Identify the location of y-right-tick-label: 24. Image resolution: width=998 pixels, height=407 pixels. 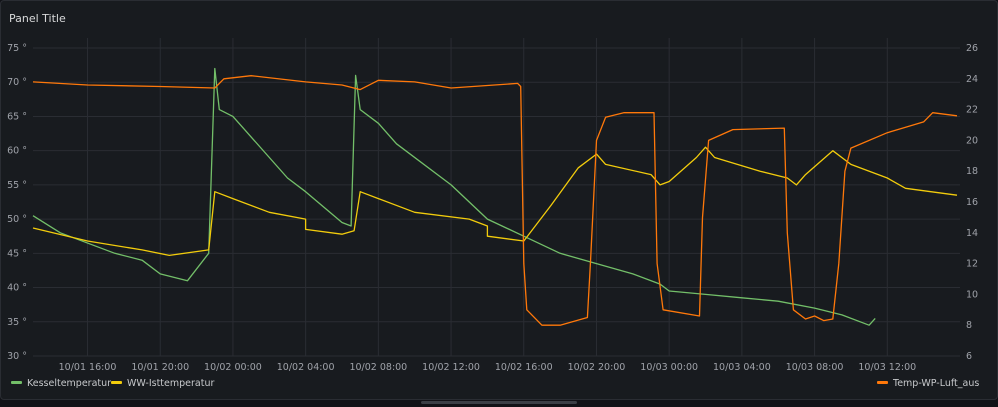
(972, 79).